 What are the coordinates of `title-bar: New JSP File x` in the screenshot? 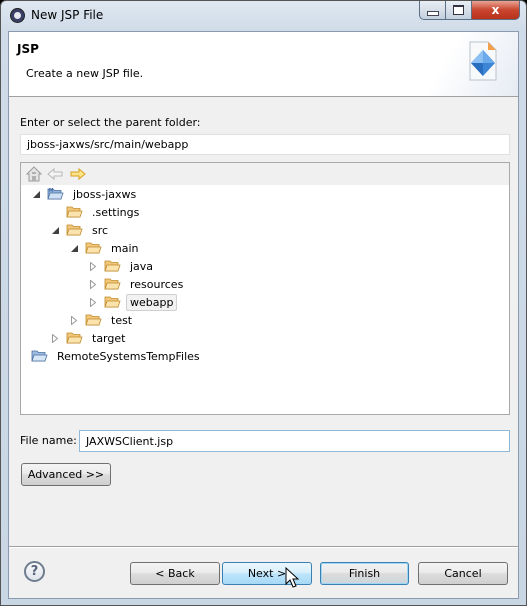 It's located at (263, 15).